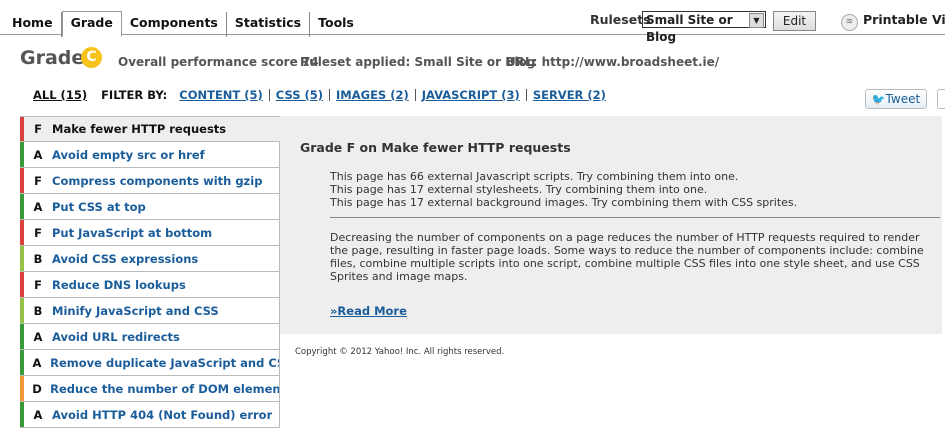 The image size is (945, 434). What do you see at coordinates (418, 62) in the screenshot?
I see `ruleset-applied: Ruleset applied: Small Site or Blog` at bounding box center [418, 62].